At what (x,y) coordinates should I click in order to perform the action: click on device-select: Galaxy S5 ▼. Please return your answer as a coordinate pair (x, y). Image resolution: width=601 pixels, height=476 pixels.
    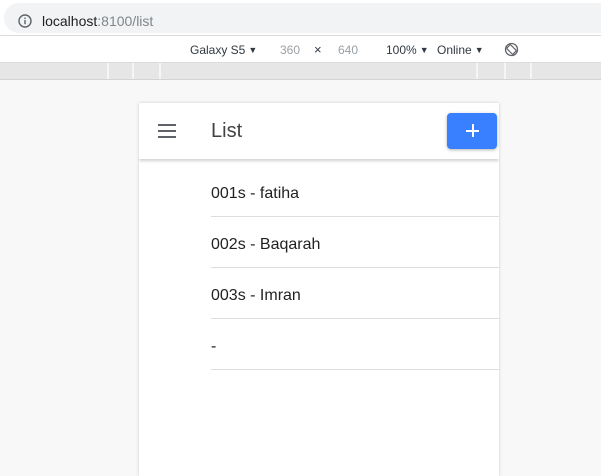
    Looking at the image, I should click on (223, 50).